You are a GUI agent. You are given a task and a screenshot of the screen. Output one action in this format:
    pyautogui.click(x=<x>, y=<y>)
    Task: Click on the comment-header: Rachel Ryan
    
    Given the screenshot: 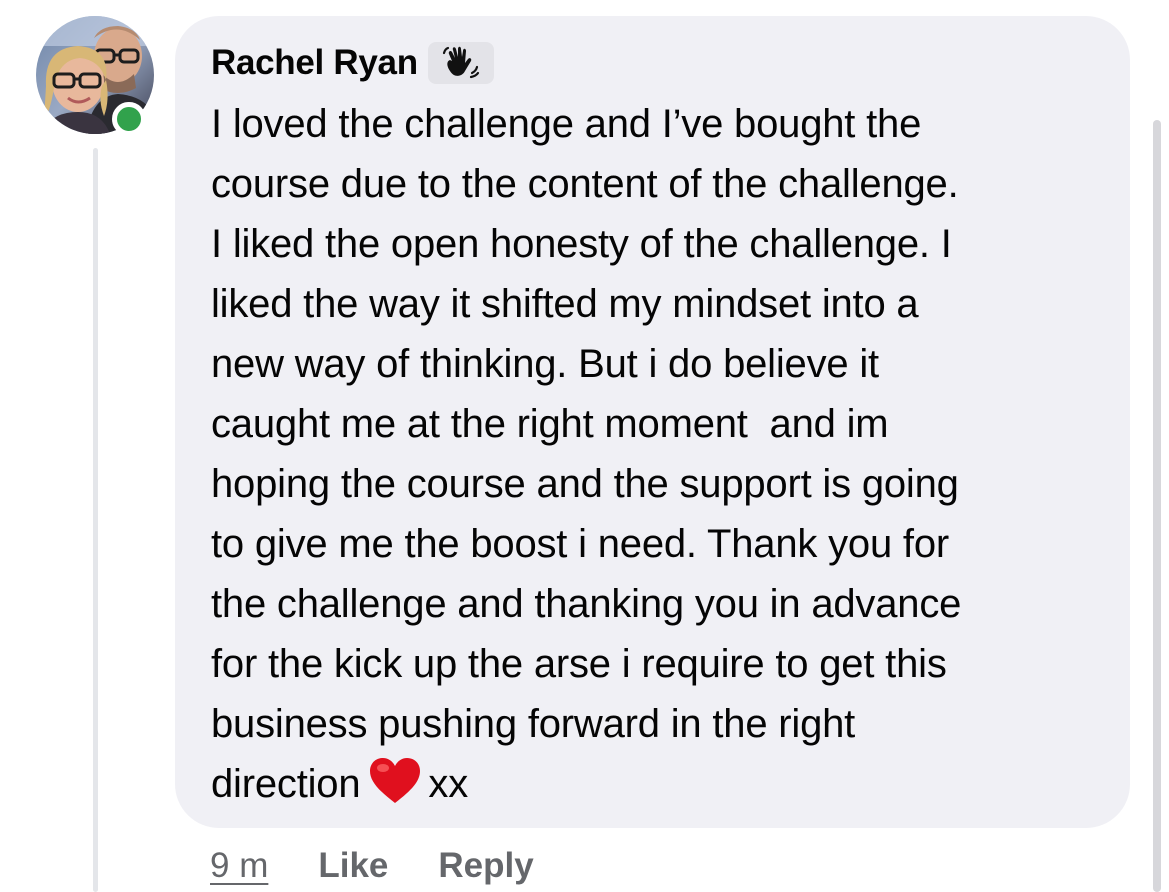 What is the action you would take?
    pyautogui.click(x=352, y=63)
    